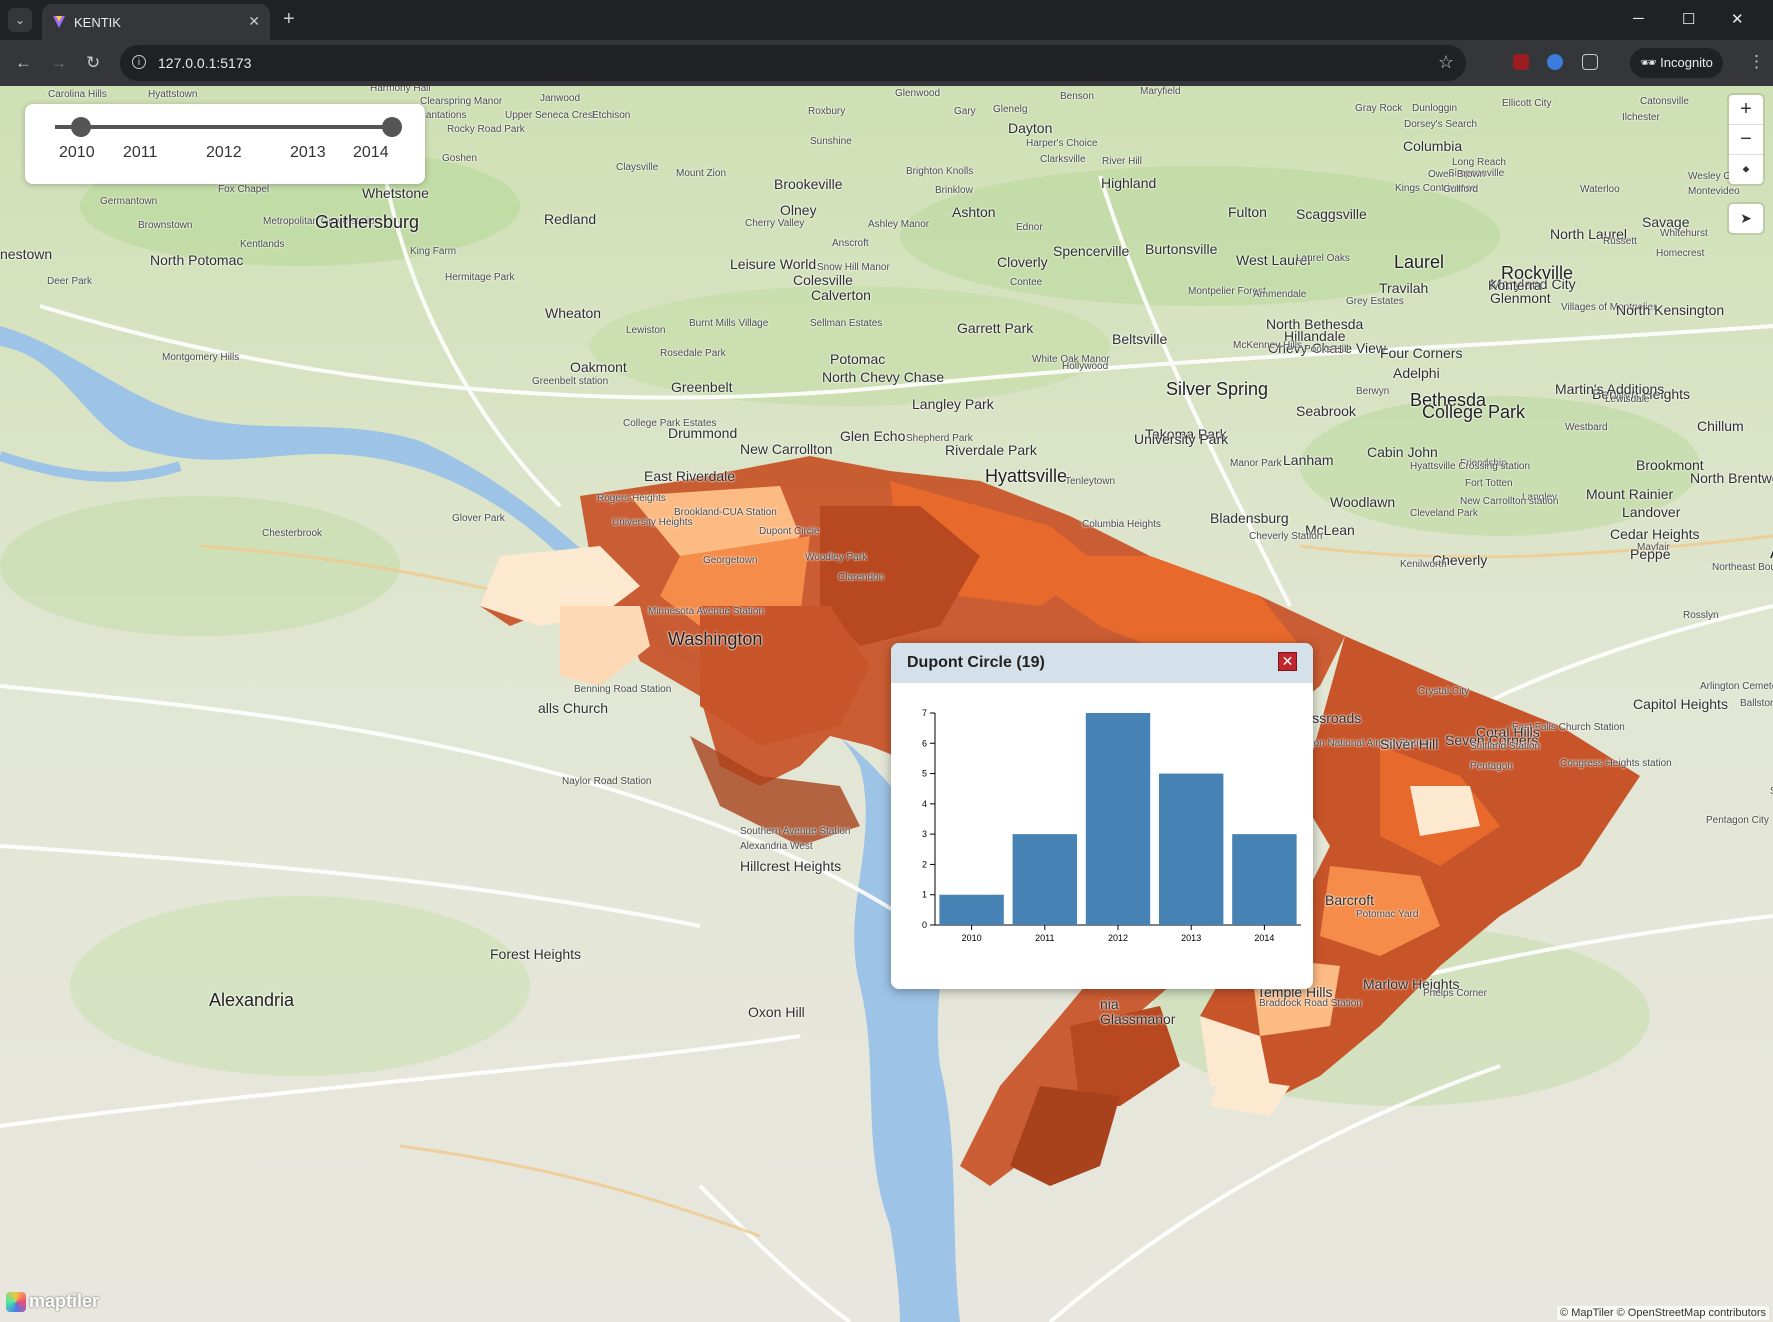  Describe the element at coordinates (1746, 169) in the screenshot. I see `compass-icon: ⬩` at that location.